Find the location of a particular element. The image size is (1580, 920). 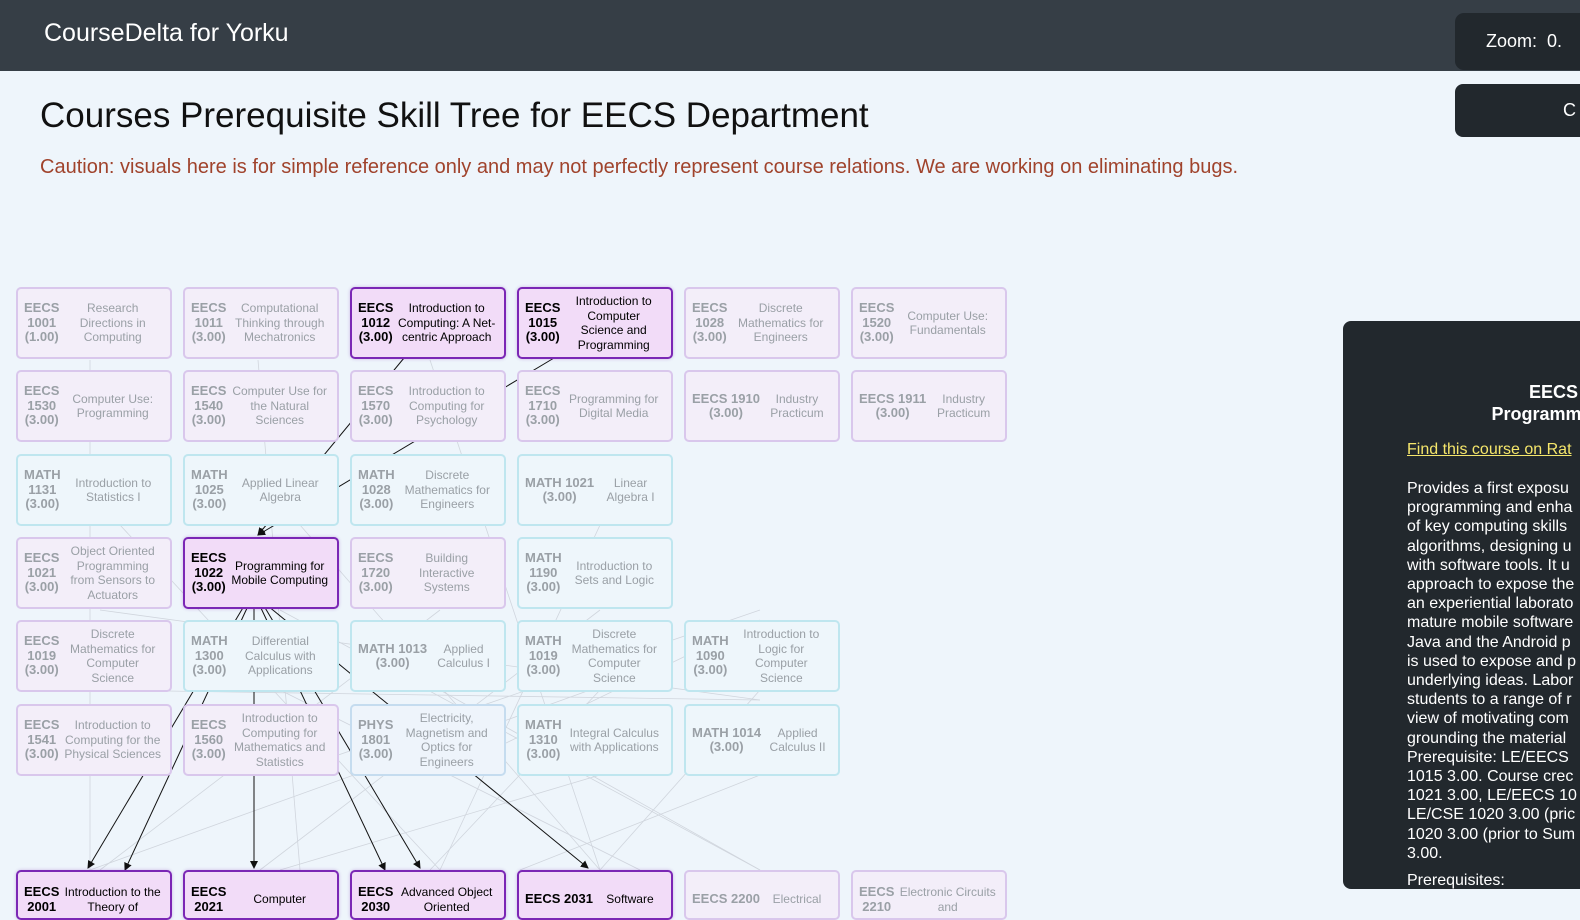

course-card: EECS 1911 (3.00) Industry Practicum is located at coordinates (929, 406).